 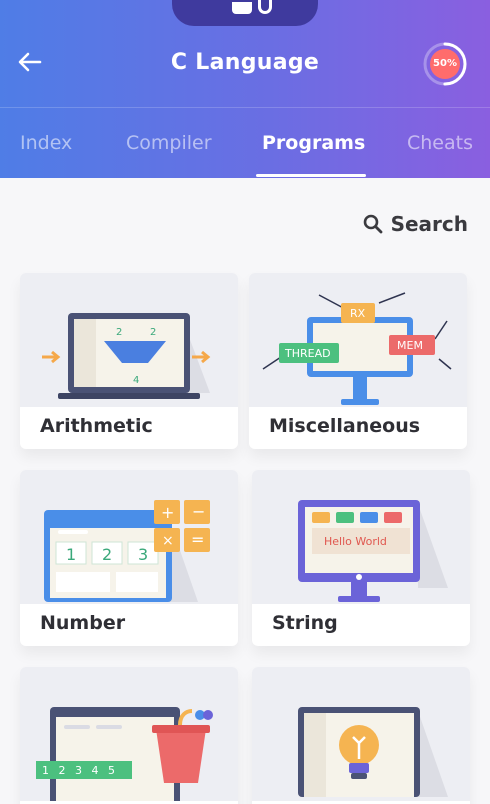 What do you see at coordinates (429, 224) in the screenshot?
I see `search-label: Search` at bounding box center [429, 224].